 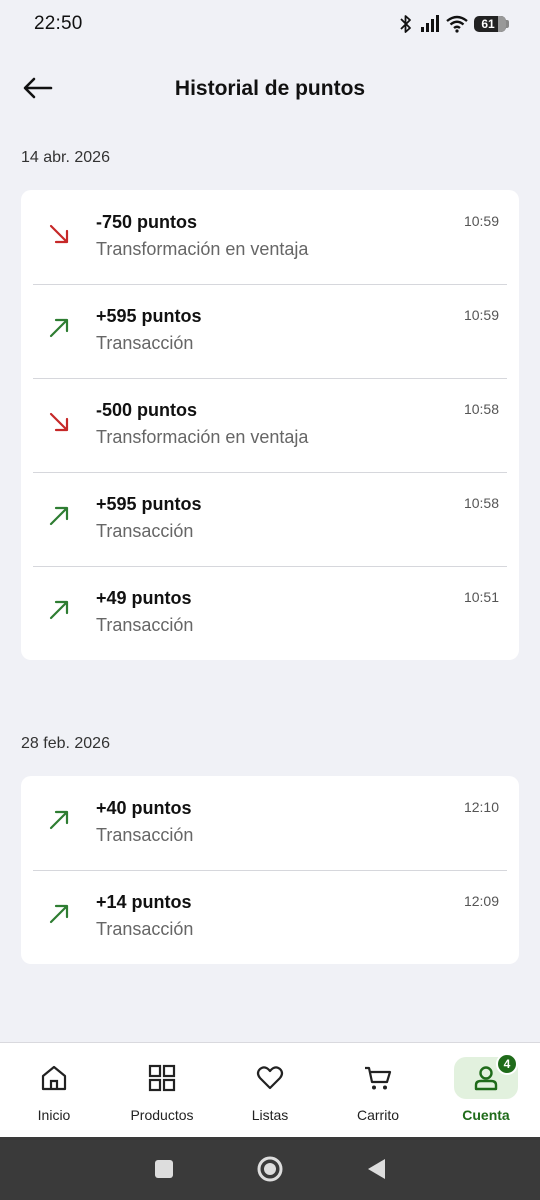 I want to click on transaction-time: 10:51, so click(x=481, y=597).